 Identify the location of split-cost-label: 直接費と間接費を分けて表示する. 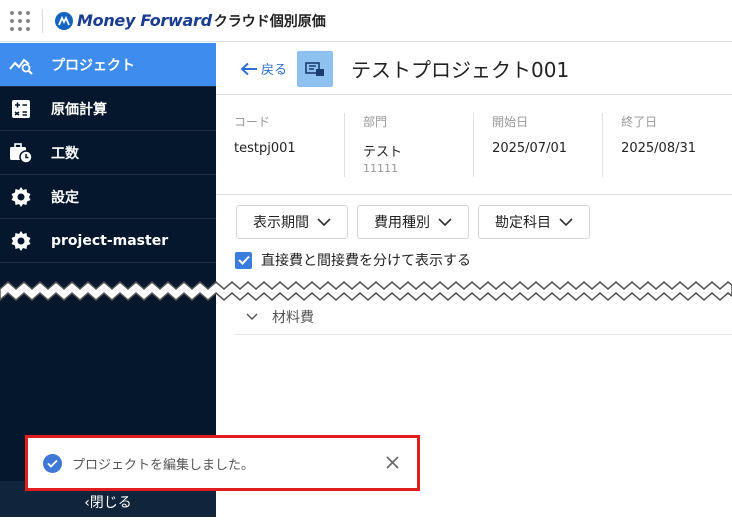
(366, 261).